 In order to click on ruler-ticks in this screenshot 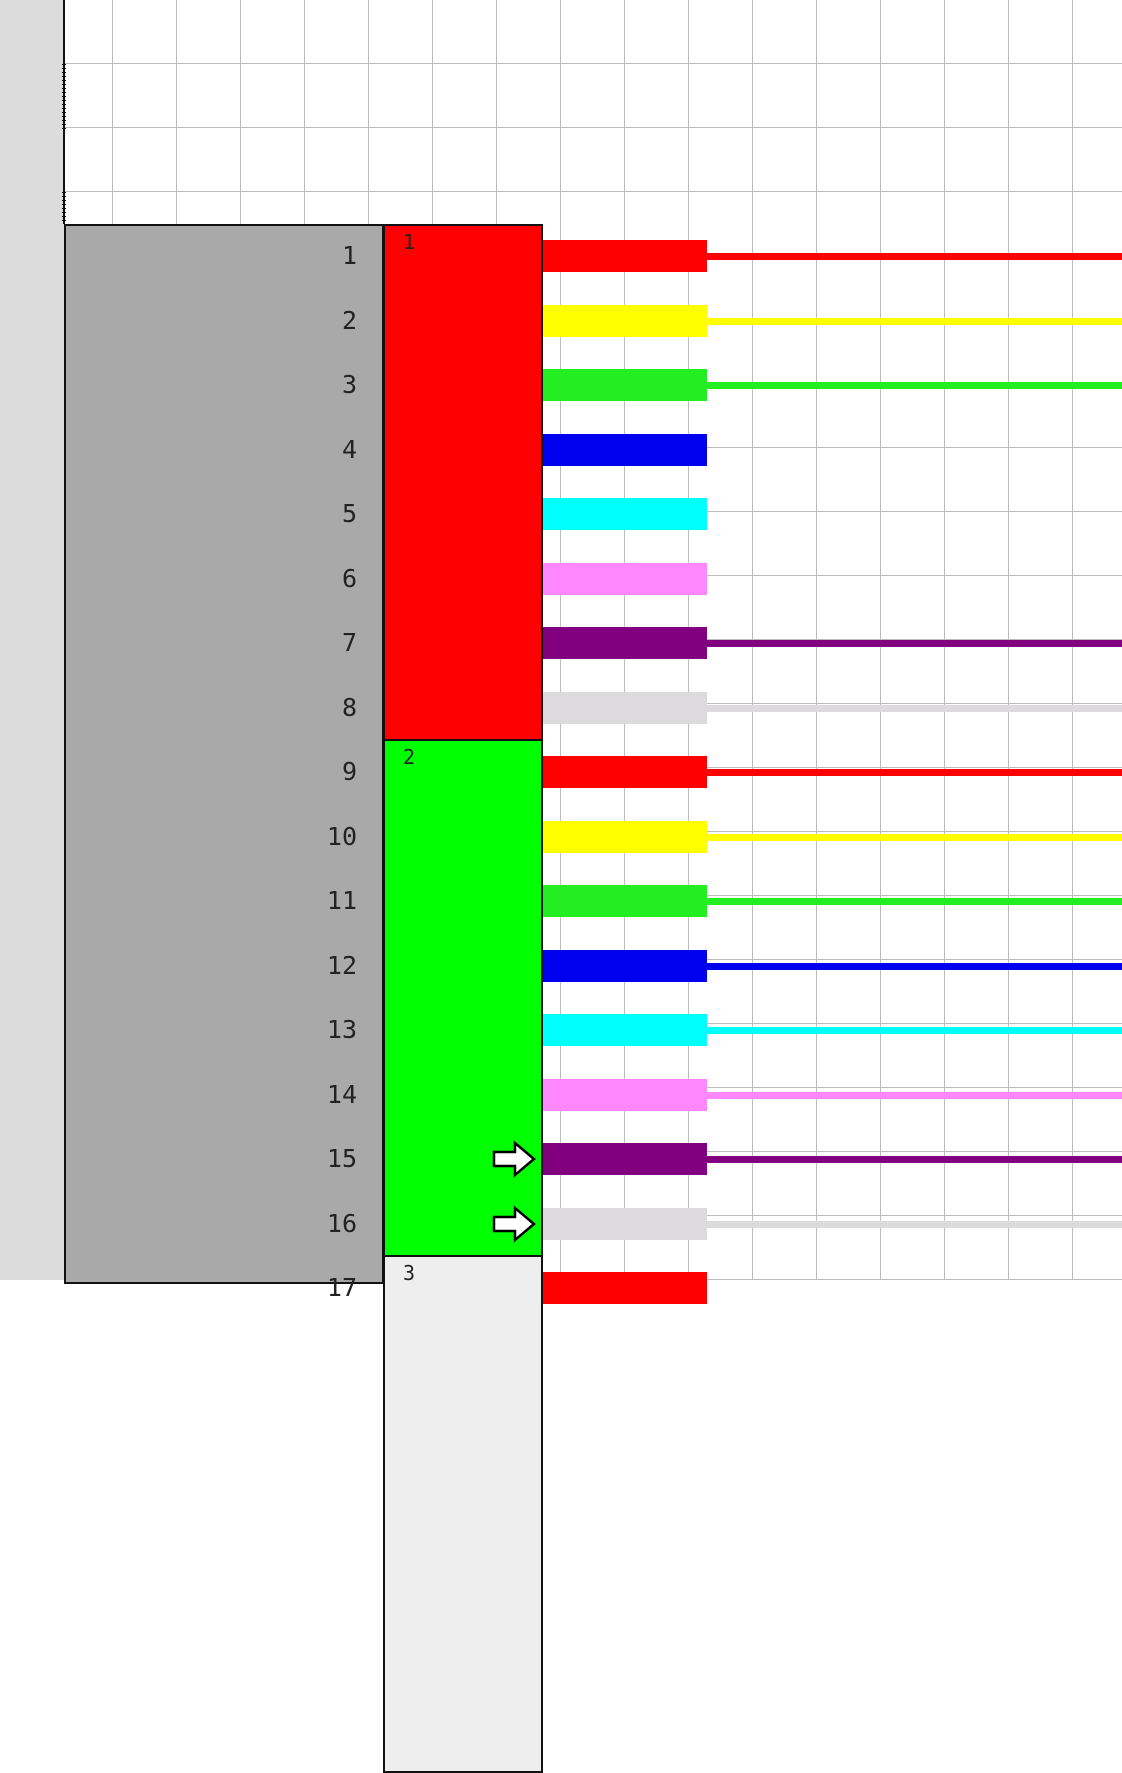, I will do `click(65, 112)`.